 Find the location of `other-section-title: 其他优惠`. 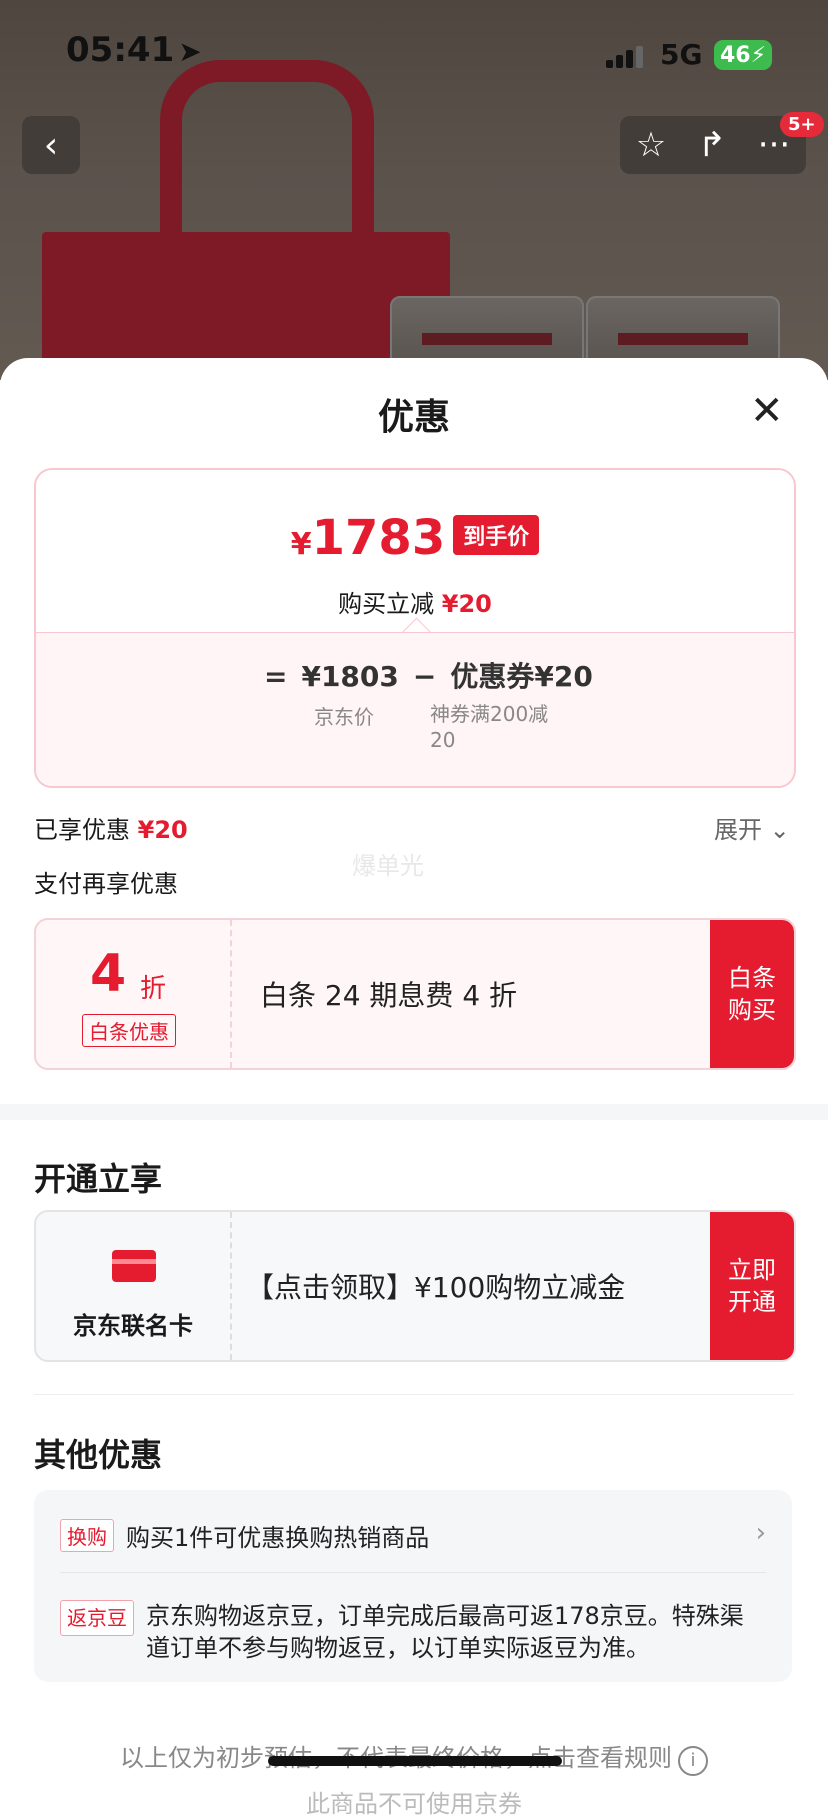

other-section-title: 其他优惠 is located at coordinates (98, 1455).